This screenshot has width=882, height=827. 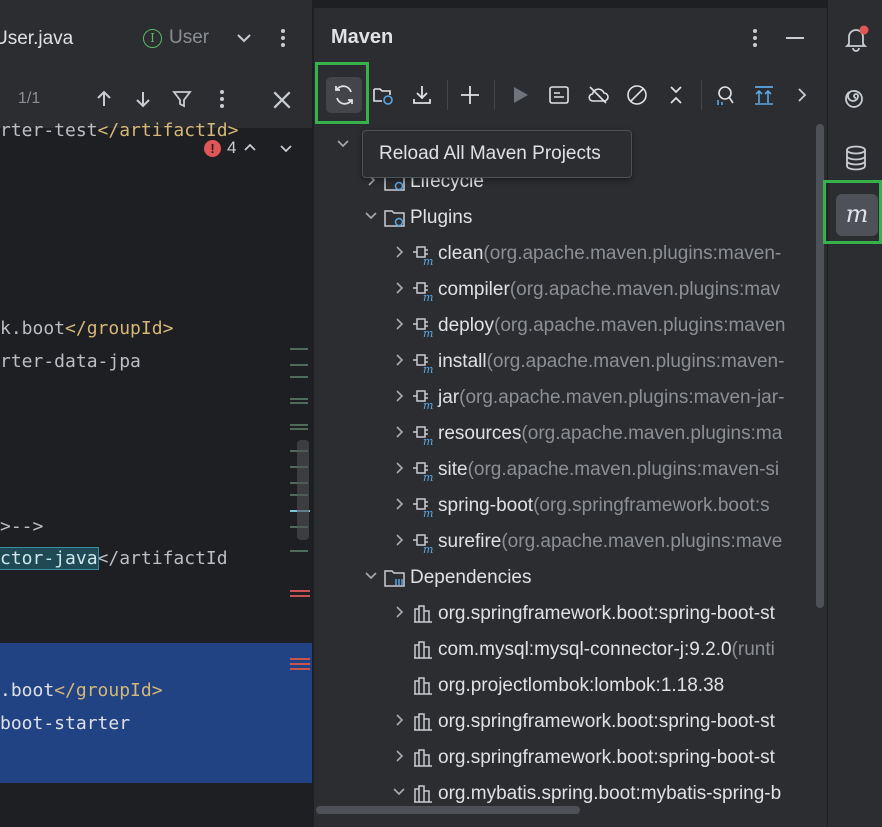 I want to click on toolbar-overflow-button, so click(x=802, y=95).